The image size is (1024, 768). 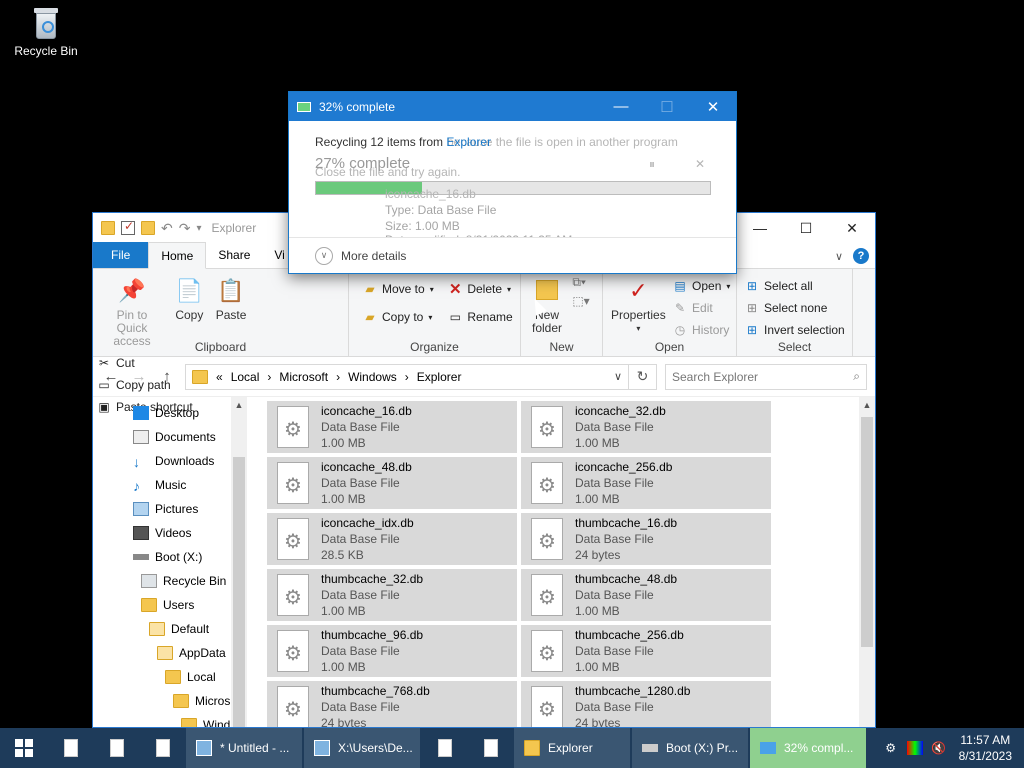 What do you see at coordinates (24, 748) in the screenshot?
I see `start-button` at bounding box center [24, 748].